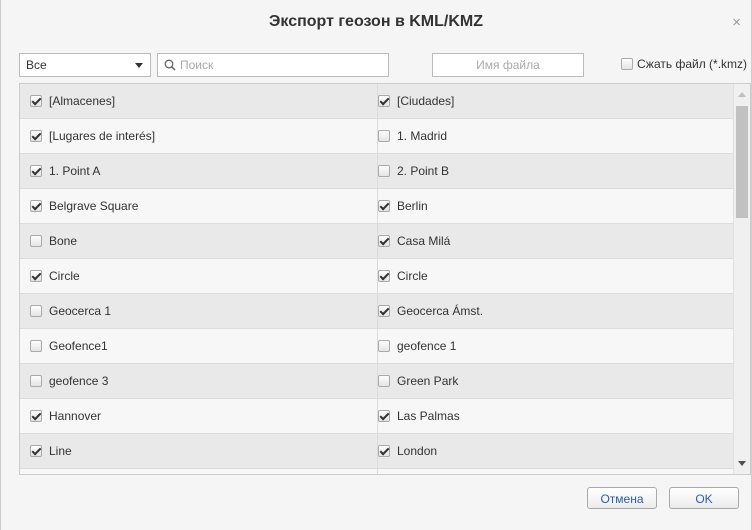  What do you see at coordinates (79, 381) in the screenshot?
I see `geofence-label: geofence 3` at bounding box center [79, 381].